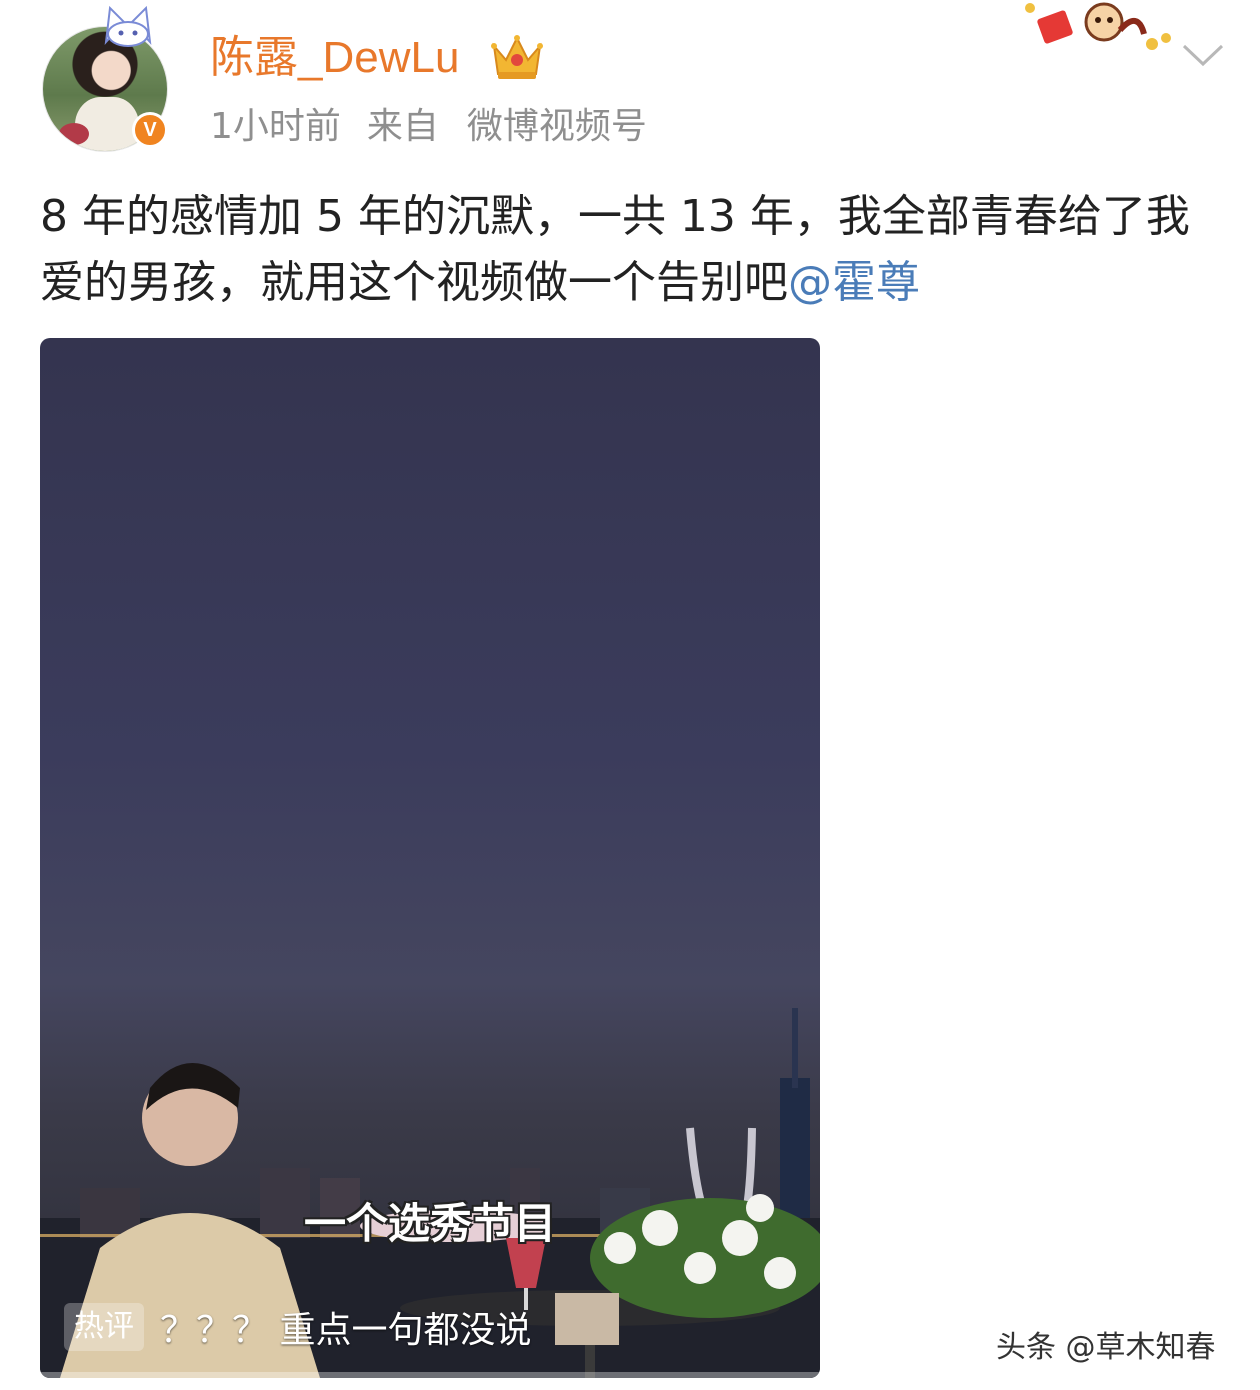 The width and height of the screenshot is (1260, 1390). Describe the element at coordinates (104, 1327) in the screenshot. I see `hot-comment-tag: 热评` at that location.